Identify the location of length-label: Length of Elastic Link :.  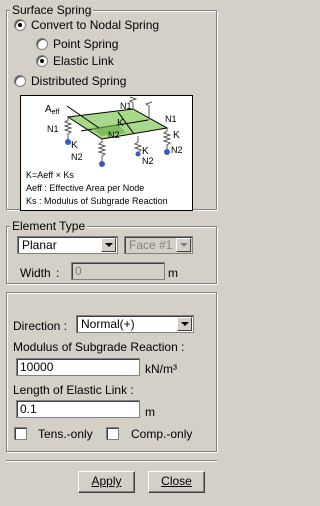
(73, 390).